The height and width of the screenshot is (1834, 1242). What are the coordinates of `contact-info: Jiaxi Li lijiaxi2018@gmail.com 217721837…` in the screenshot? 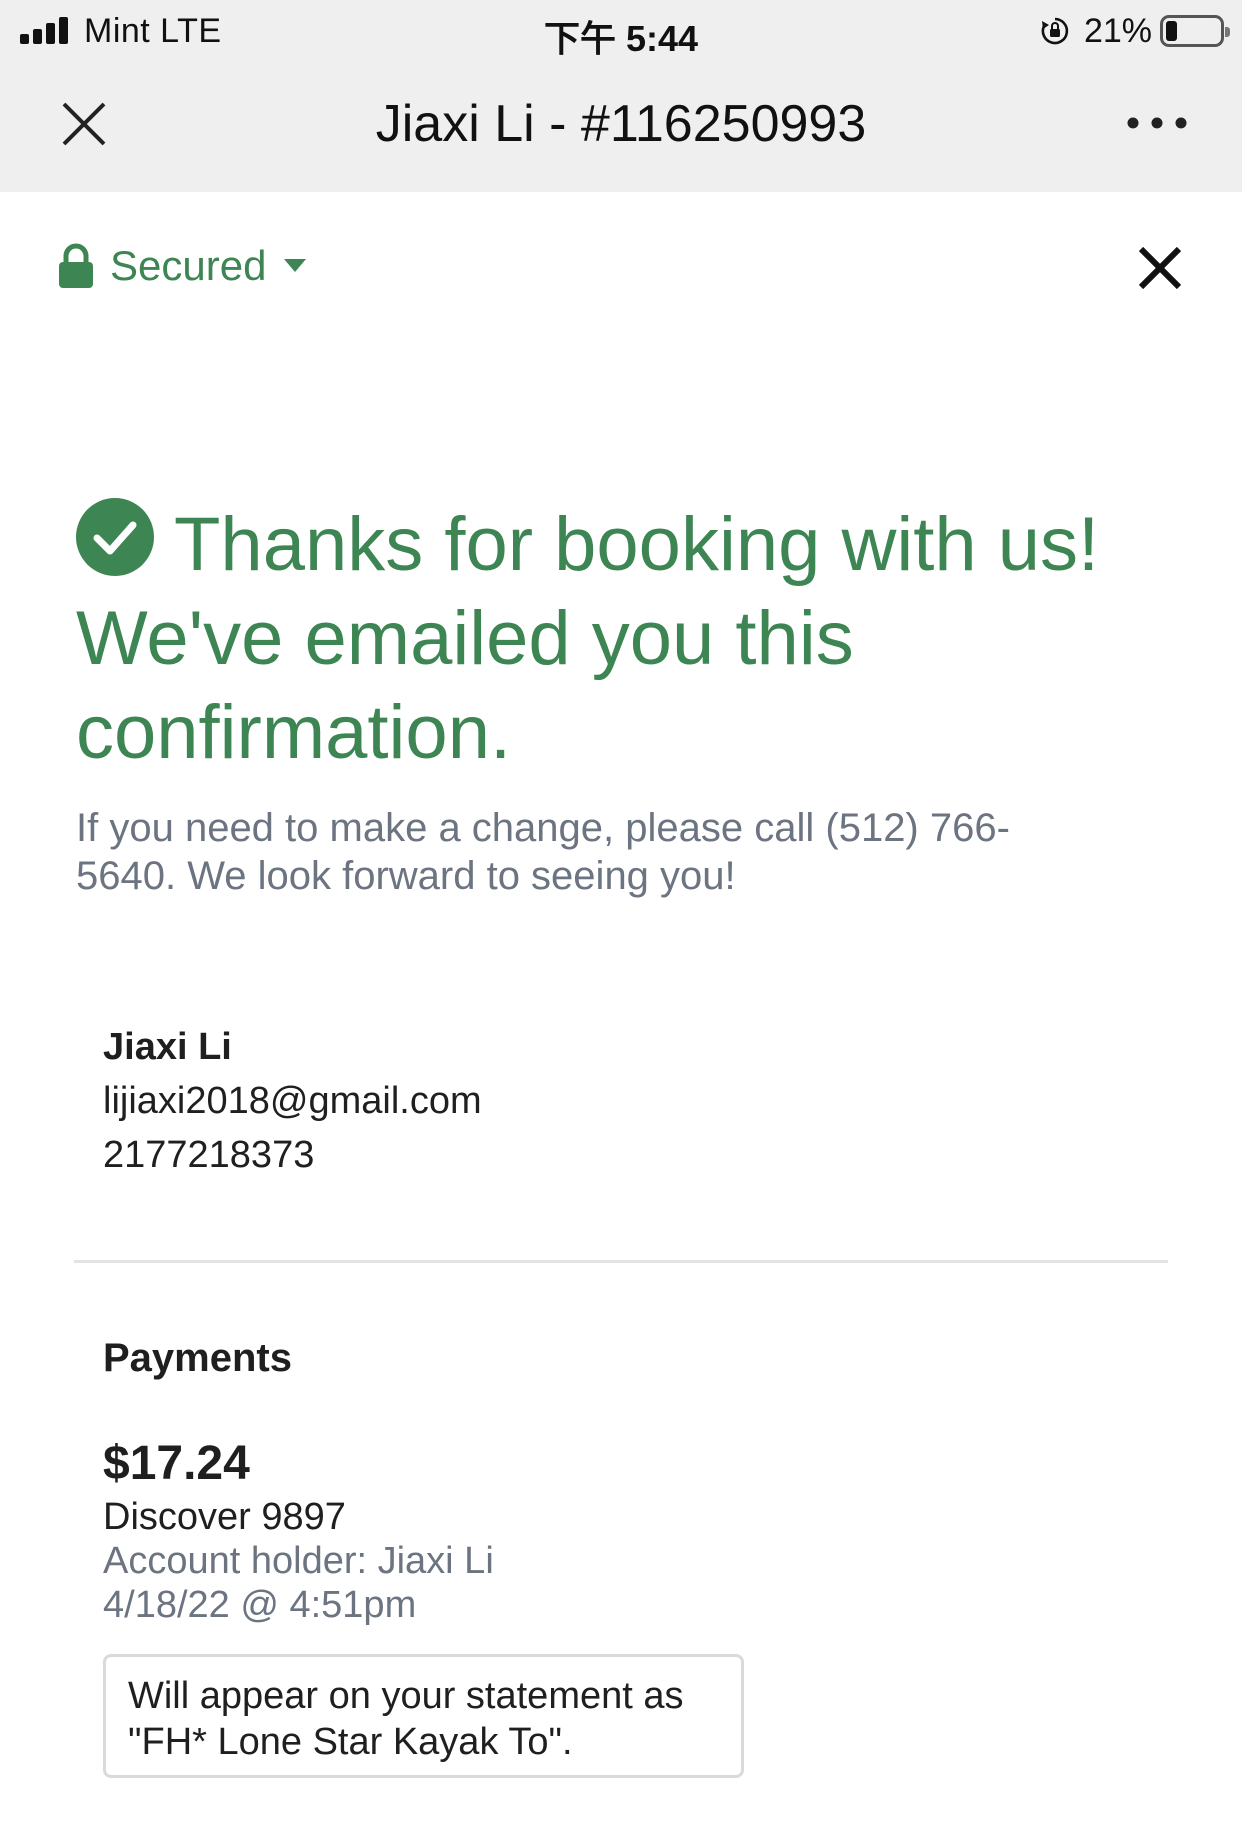 It's located at (292, 1101).